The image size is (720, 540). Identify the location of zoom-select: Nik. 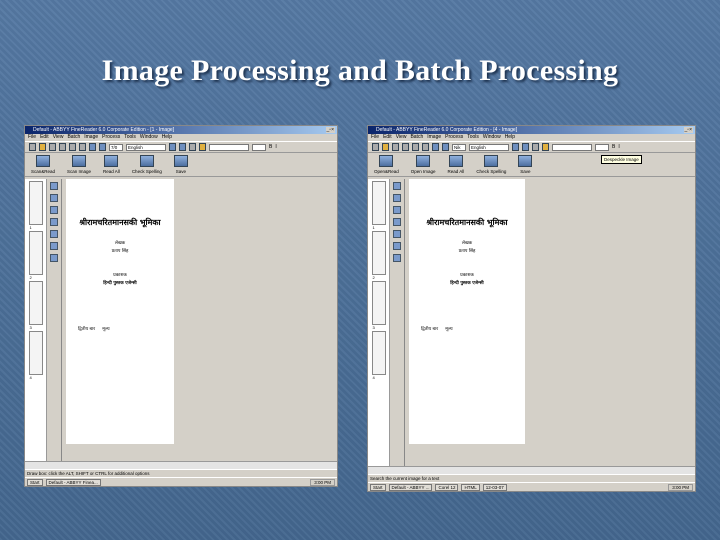
(459, 147).